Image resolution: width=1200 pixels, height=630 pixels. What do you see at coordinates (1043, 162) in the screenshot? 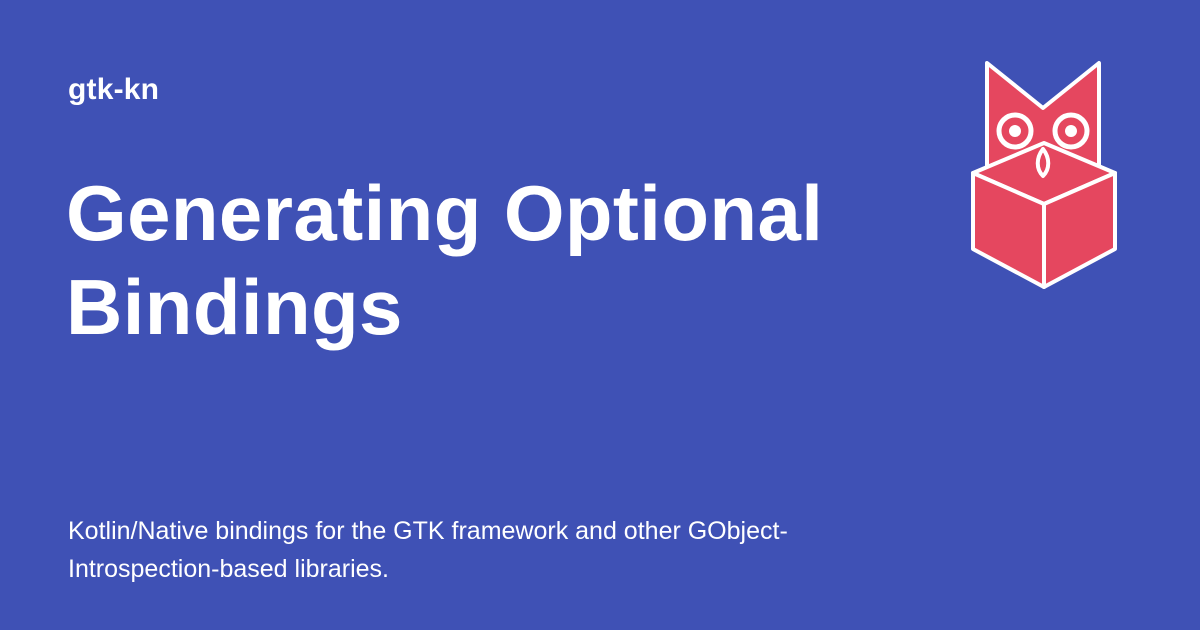
I see `owl-beak-icon` at bounding box center [1043, 162].